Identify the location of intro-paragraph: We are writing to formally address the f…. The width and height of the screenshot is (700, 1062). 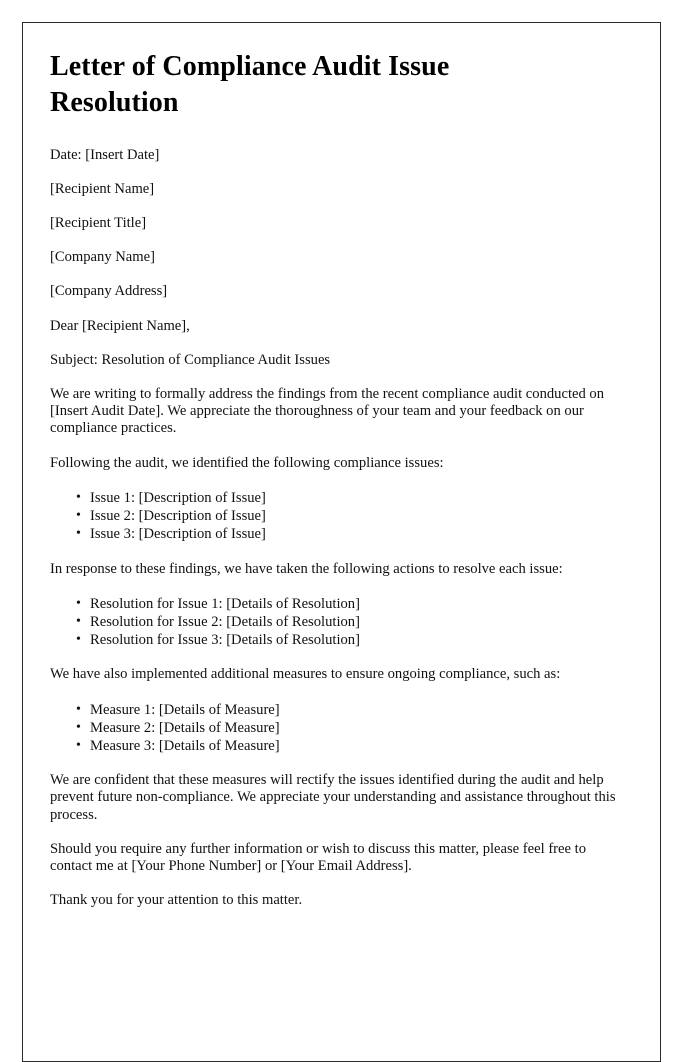
(327, 411).